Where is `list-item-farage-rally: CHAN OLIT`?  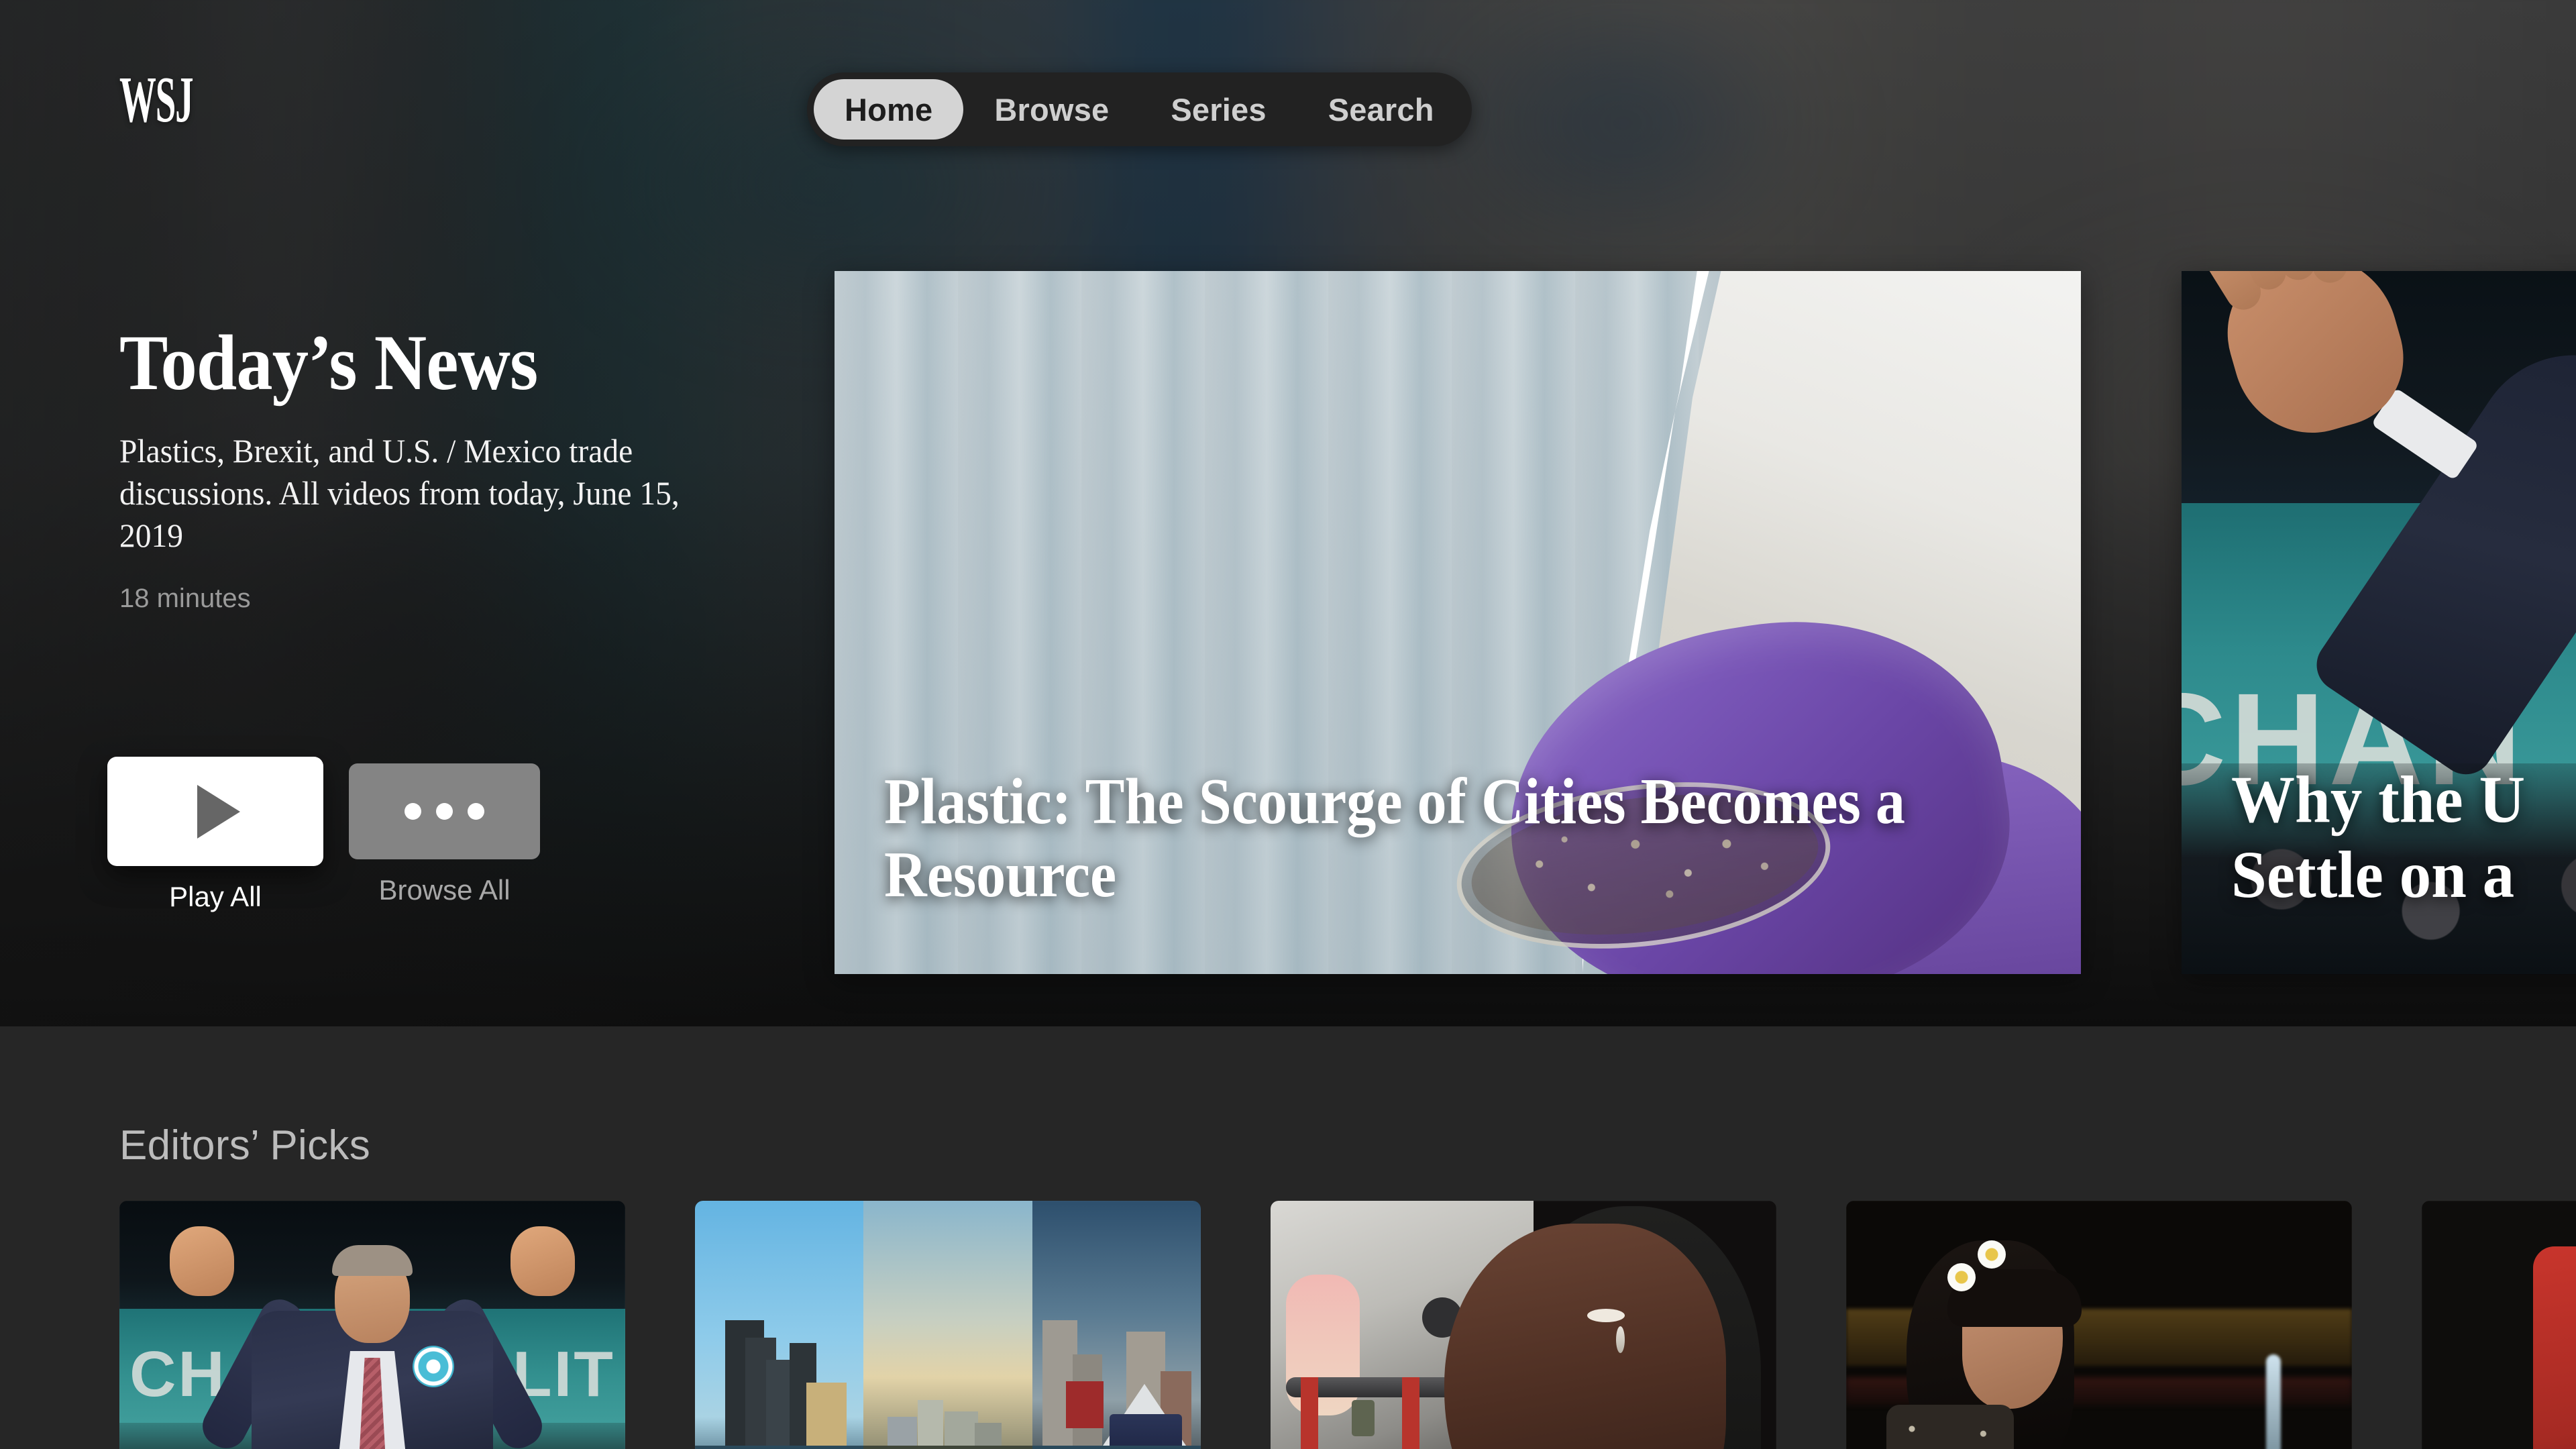
list-item-farage-rally: CHAN OLIT is located at coordinates (372, 1325).